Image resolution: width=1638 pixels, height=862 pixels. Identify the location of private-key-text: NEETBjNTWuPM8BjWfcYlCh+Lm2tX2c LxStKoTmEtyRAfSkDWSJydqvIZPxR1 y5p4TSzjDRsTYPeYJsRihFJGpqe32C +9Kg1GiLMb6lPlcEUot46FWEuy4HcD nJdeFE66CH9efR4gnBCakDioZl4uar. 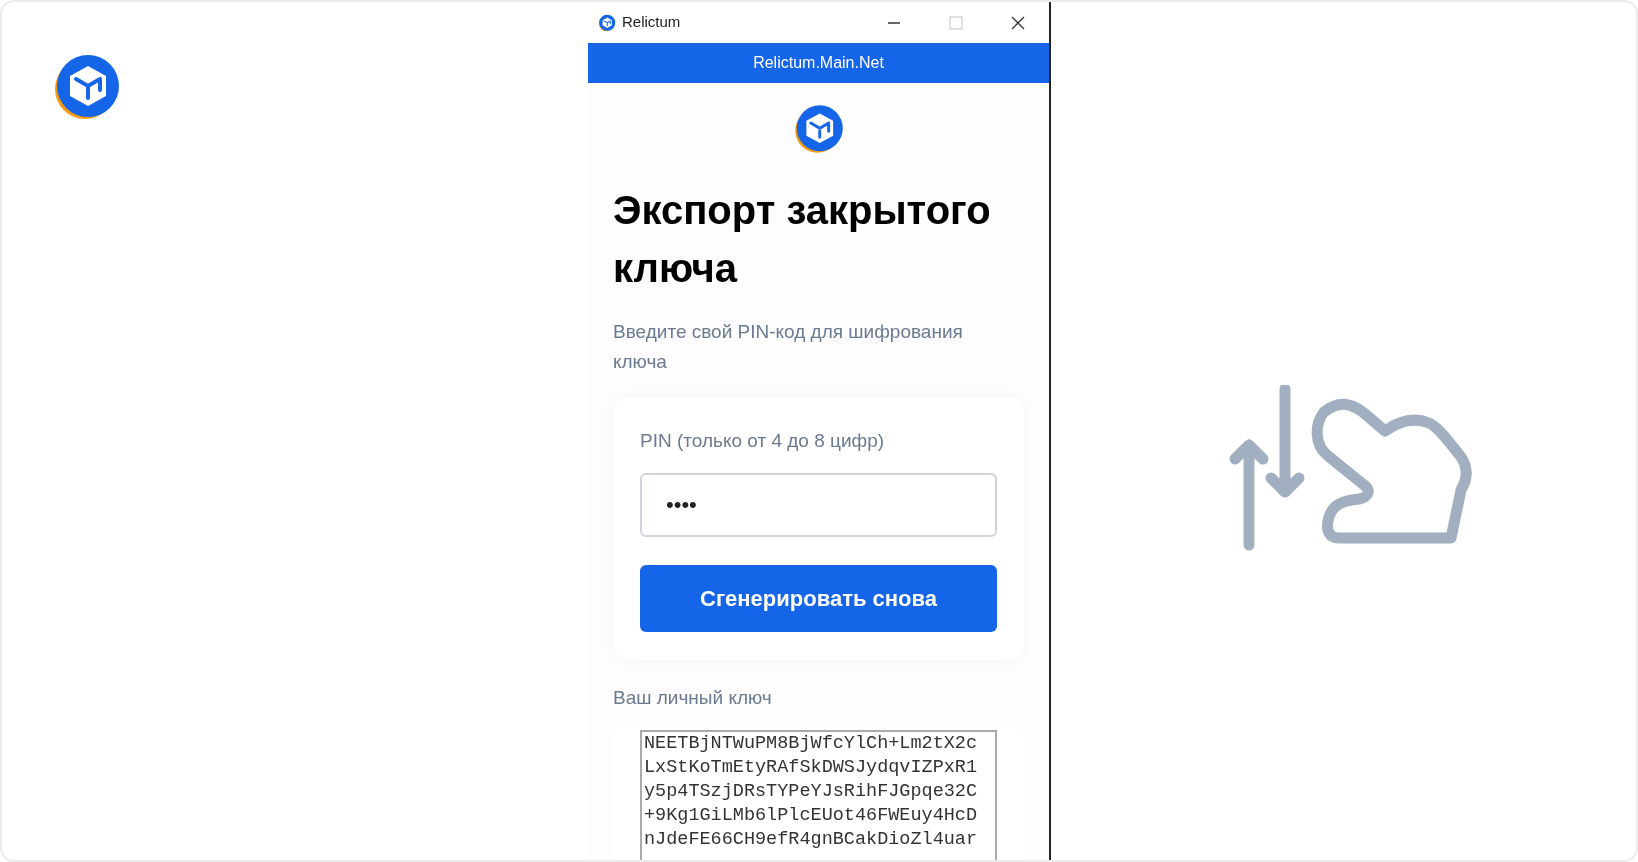
(818, 795).